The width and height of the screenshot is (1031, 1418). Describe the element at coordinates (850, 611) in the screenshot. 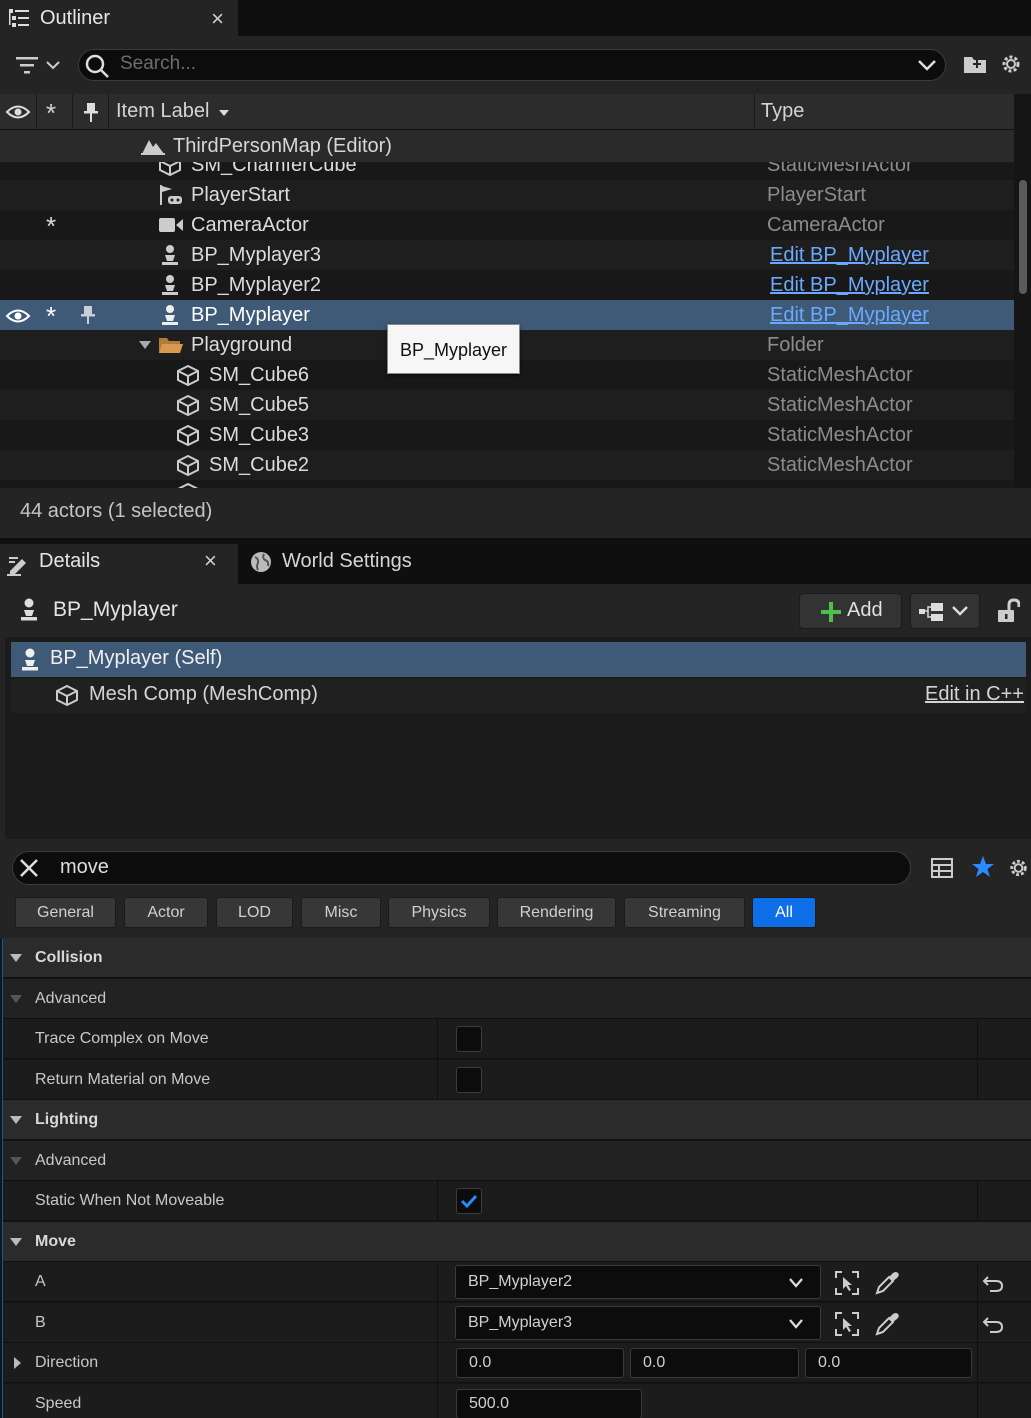

I see `add-component-button: Add` at that location.